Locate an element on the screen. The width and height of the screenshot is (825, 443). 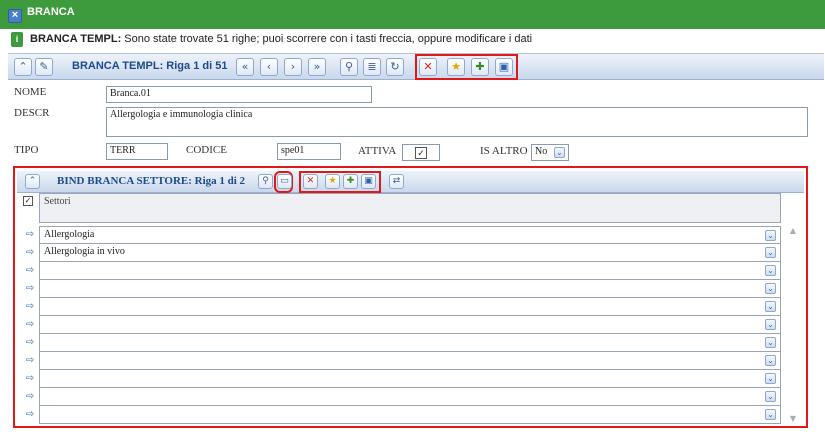
info-icon: i is located at coordinates (17, 39).